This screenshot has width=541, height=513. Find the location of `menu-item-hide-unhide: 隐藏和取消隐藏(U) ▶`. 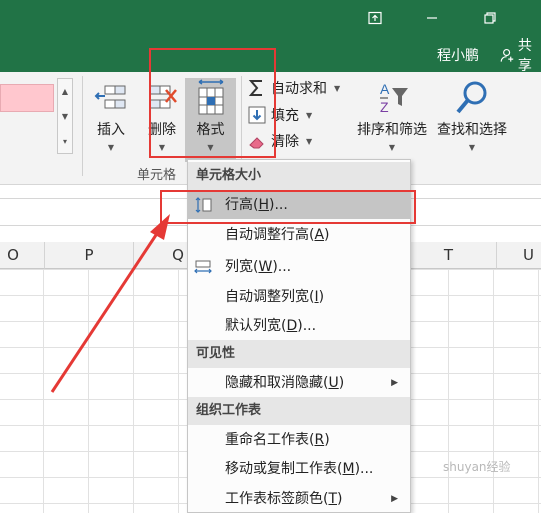

menu-item-hide-unhide: 隐藏和取消隐藏(U) ▶ is located at coordinates (299, 383).